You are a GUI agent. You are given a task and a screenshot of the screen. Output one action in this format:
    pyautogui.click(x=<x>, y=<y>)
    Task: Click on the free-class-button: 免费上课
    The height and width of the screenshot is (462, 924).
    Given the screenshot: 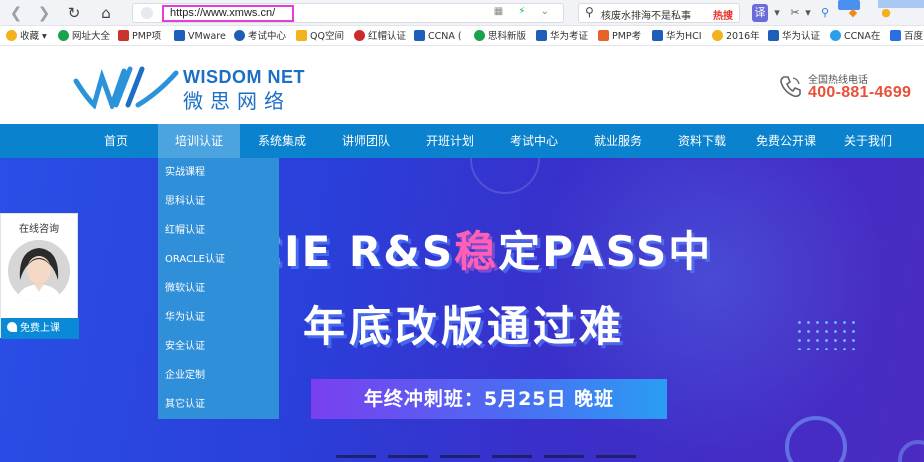 What is the action you would take?
    pyautogui.click(x=40, y=328)
    